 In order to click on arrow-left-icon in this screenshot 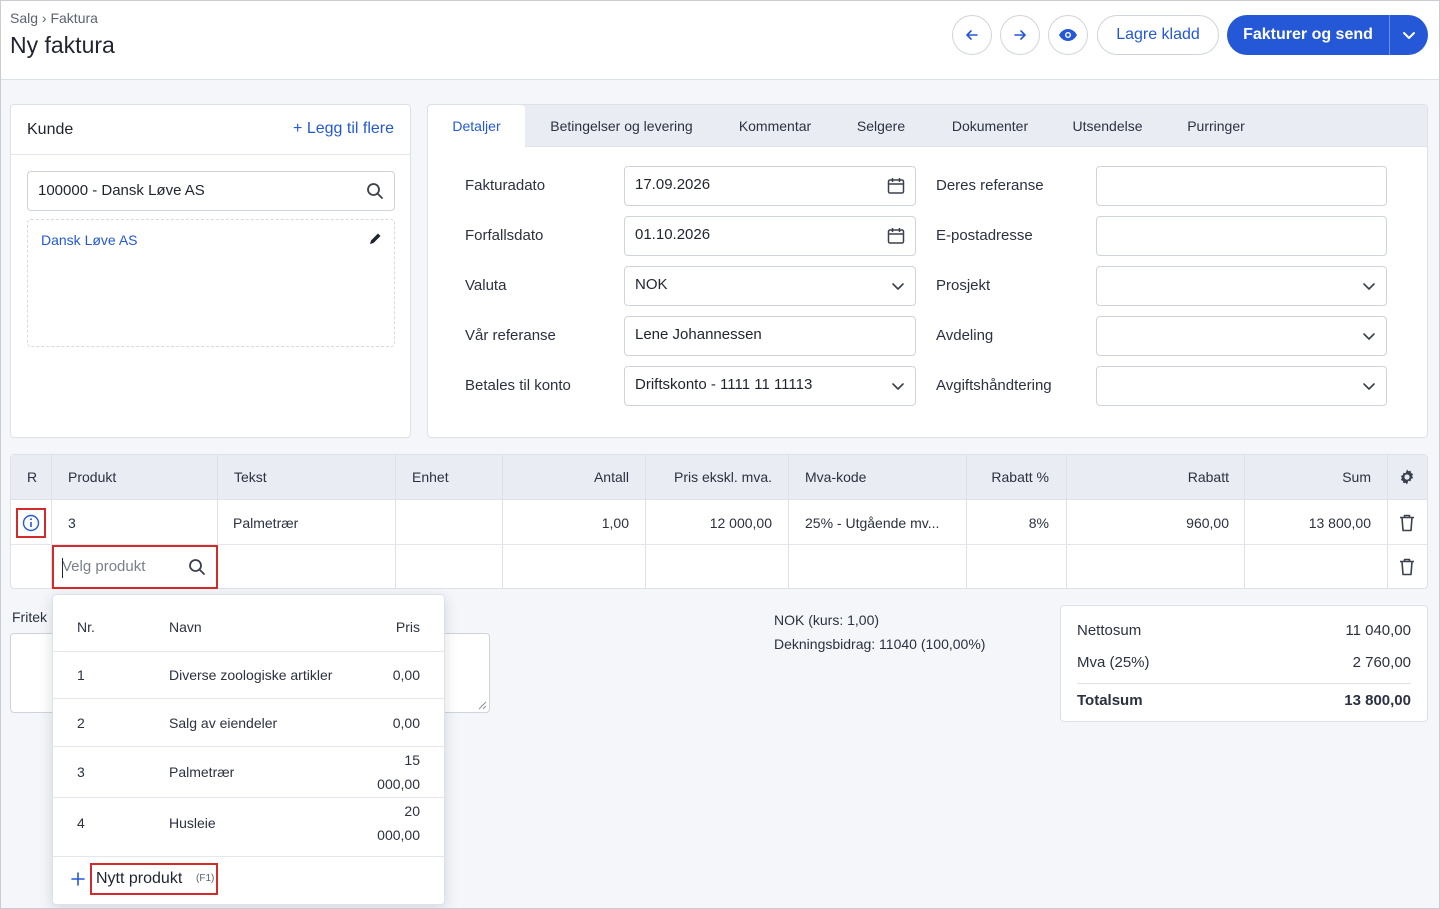, I will do `click(972, 35)`.